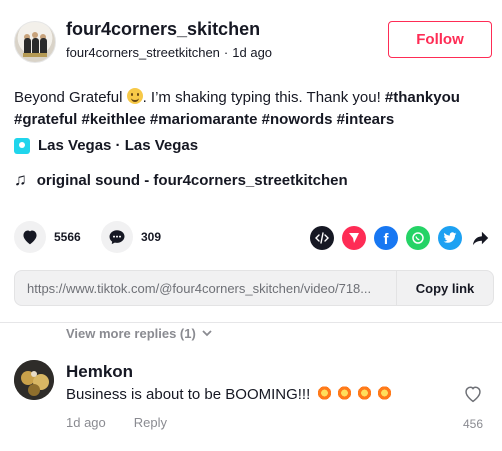  What do you see at coordinates (99, 372) in the screenshot?
I see `commenter-name: Hemkon` at bounding box center [99, 372].